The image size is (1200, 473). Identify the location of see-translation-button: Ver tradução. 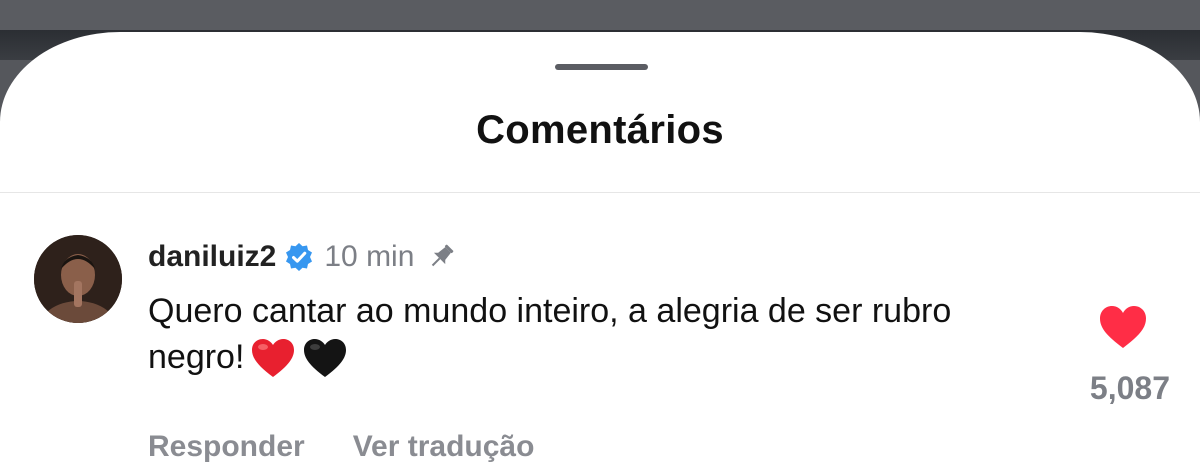
(444, 447).